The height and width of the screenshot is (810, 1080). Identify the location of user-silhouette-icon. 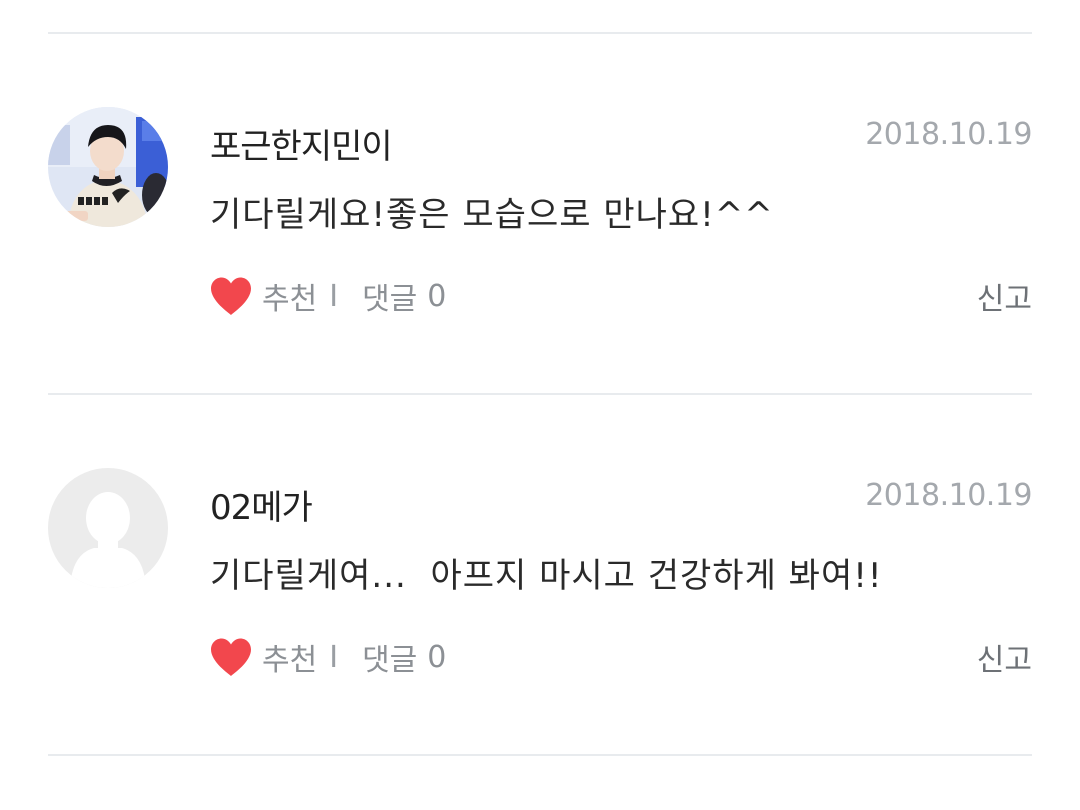
(108, 528).